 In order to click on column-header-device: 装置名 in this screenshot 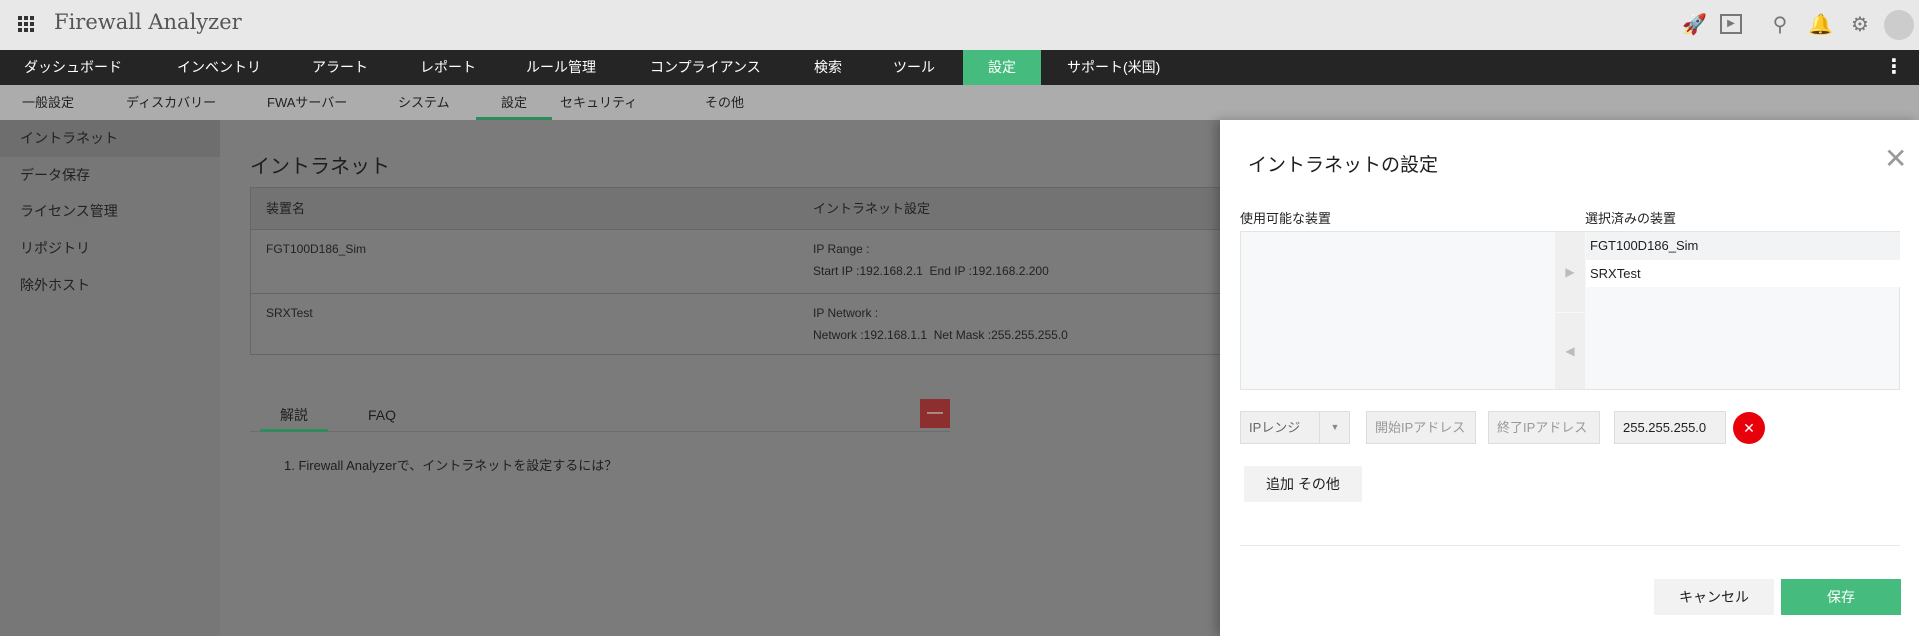, I will do `click(286, 208)`.